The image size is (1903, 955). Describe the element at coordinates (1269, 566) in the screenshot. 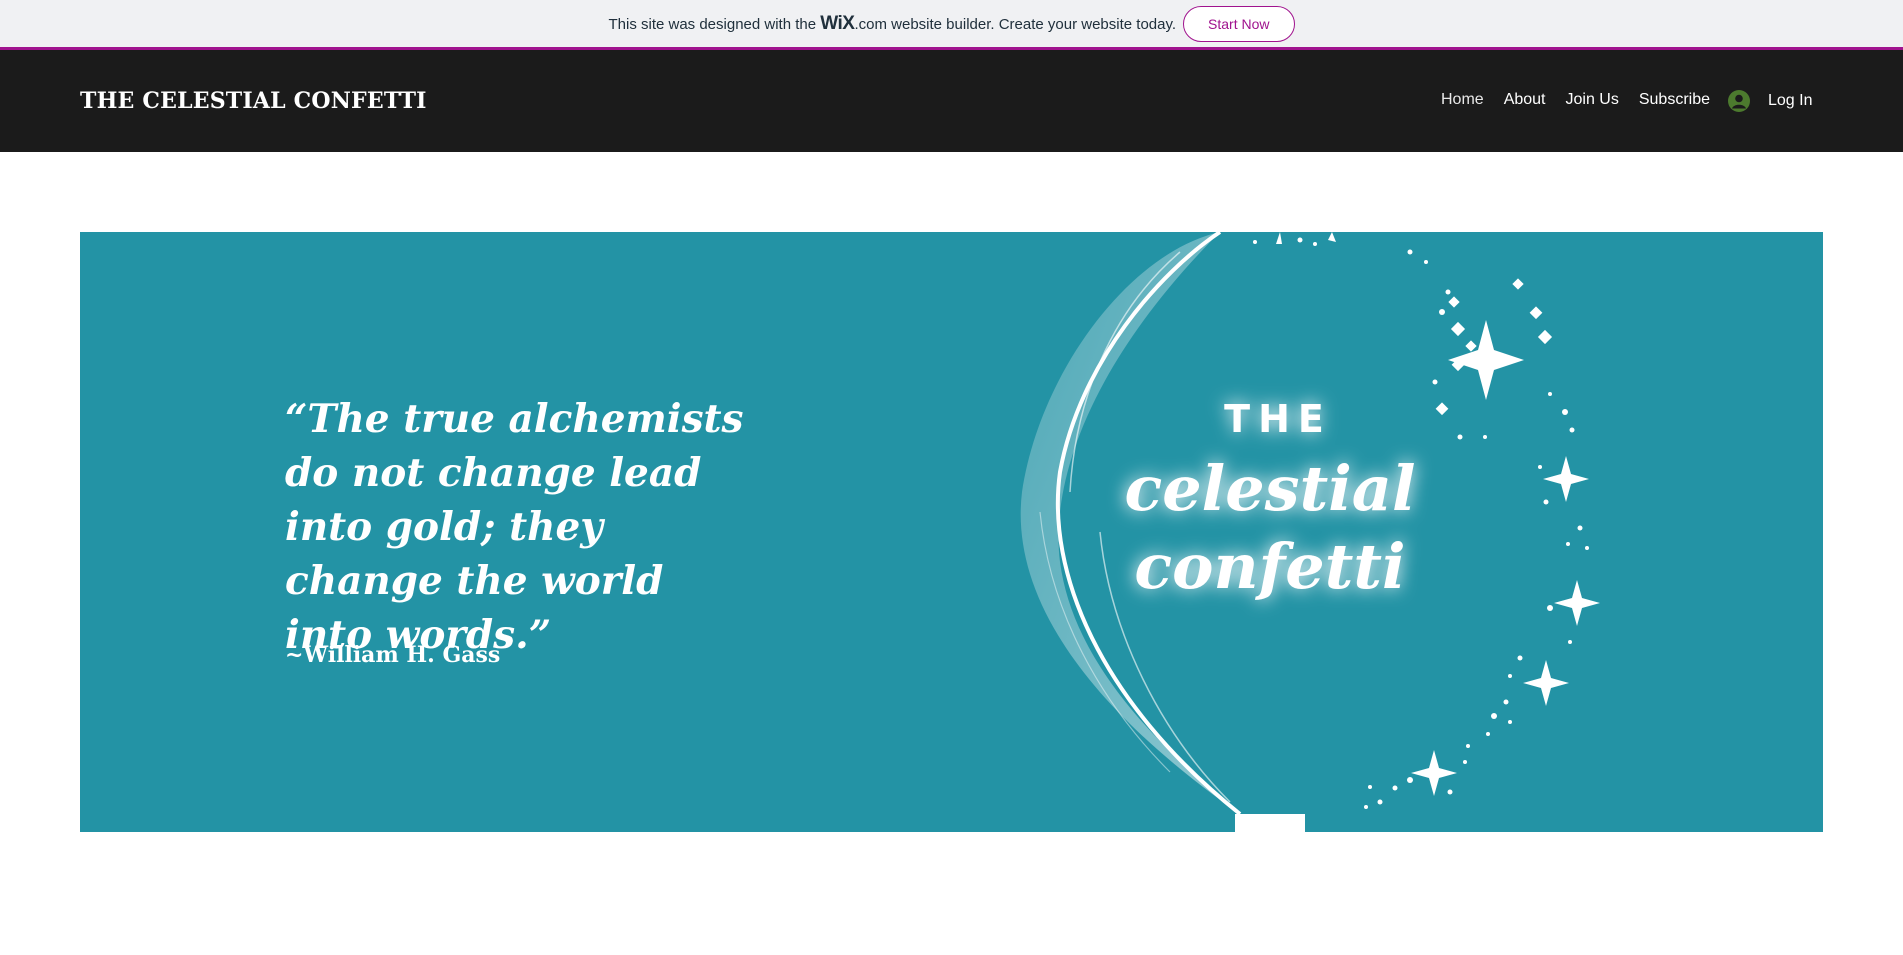

I see `logo-line-confetti: confetti` at that location.